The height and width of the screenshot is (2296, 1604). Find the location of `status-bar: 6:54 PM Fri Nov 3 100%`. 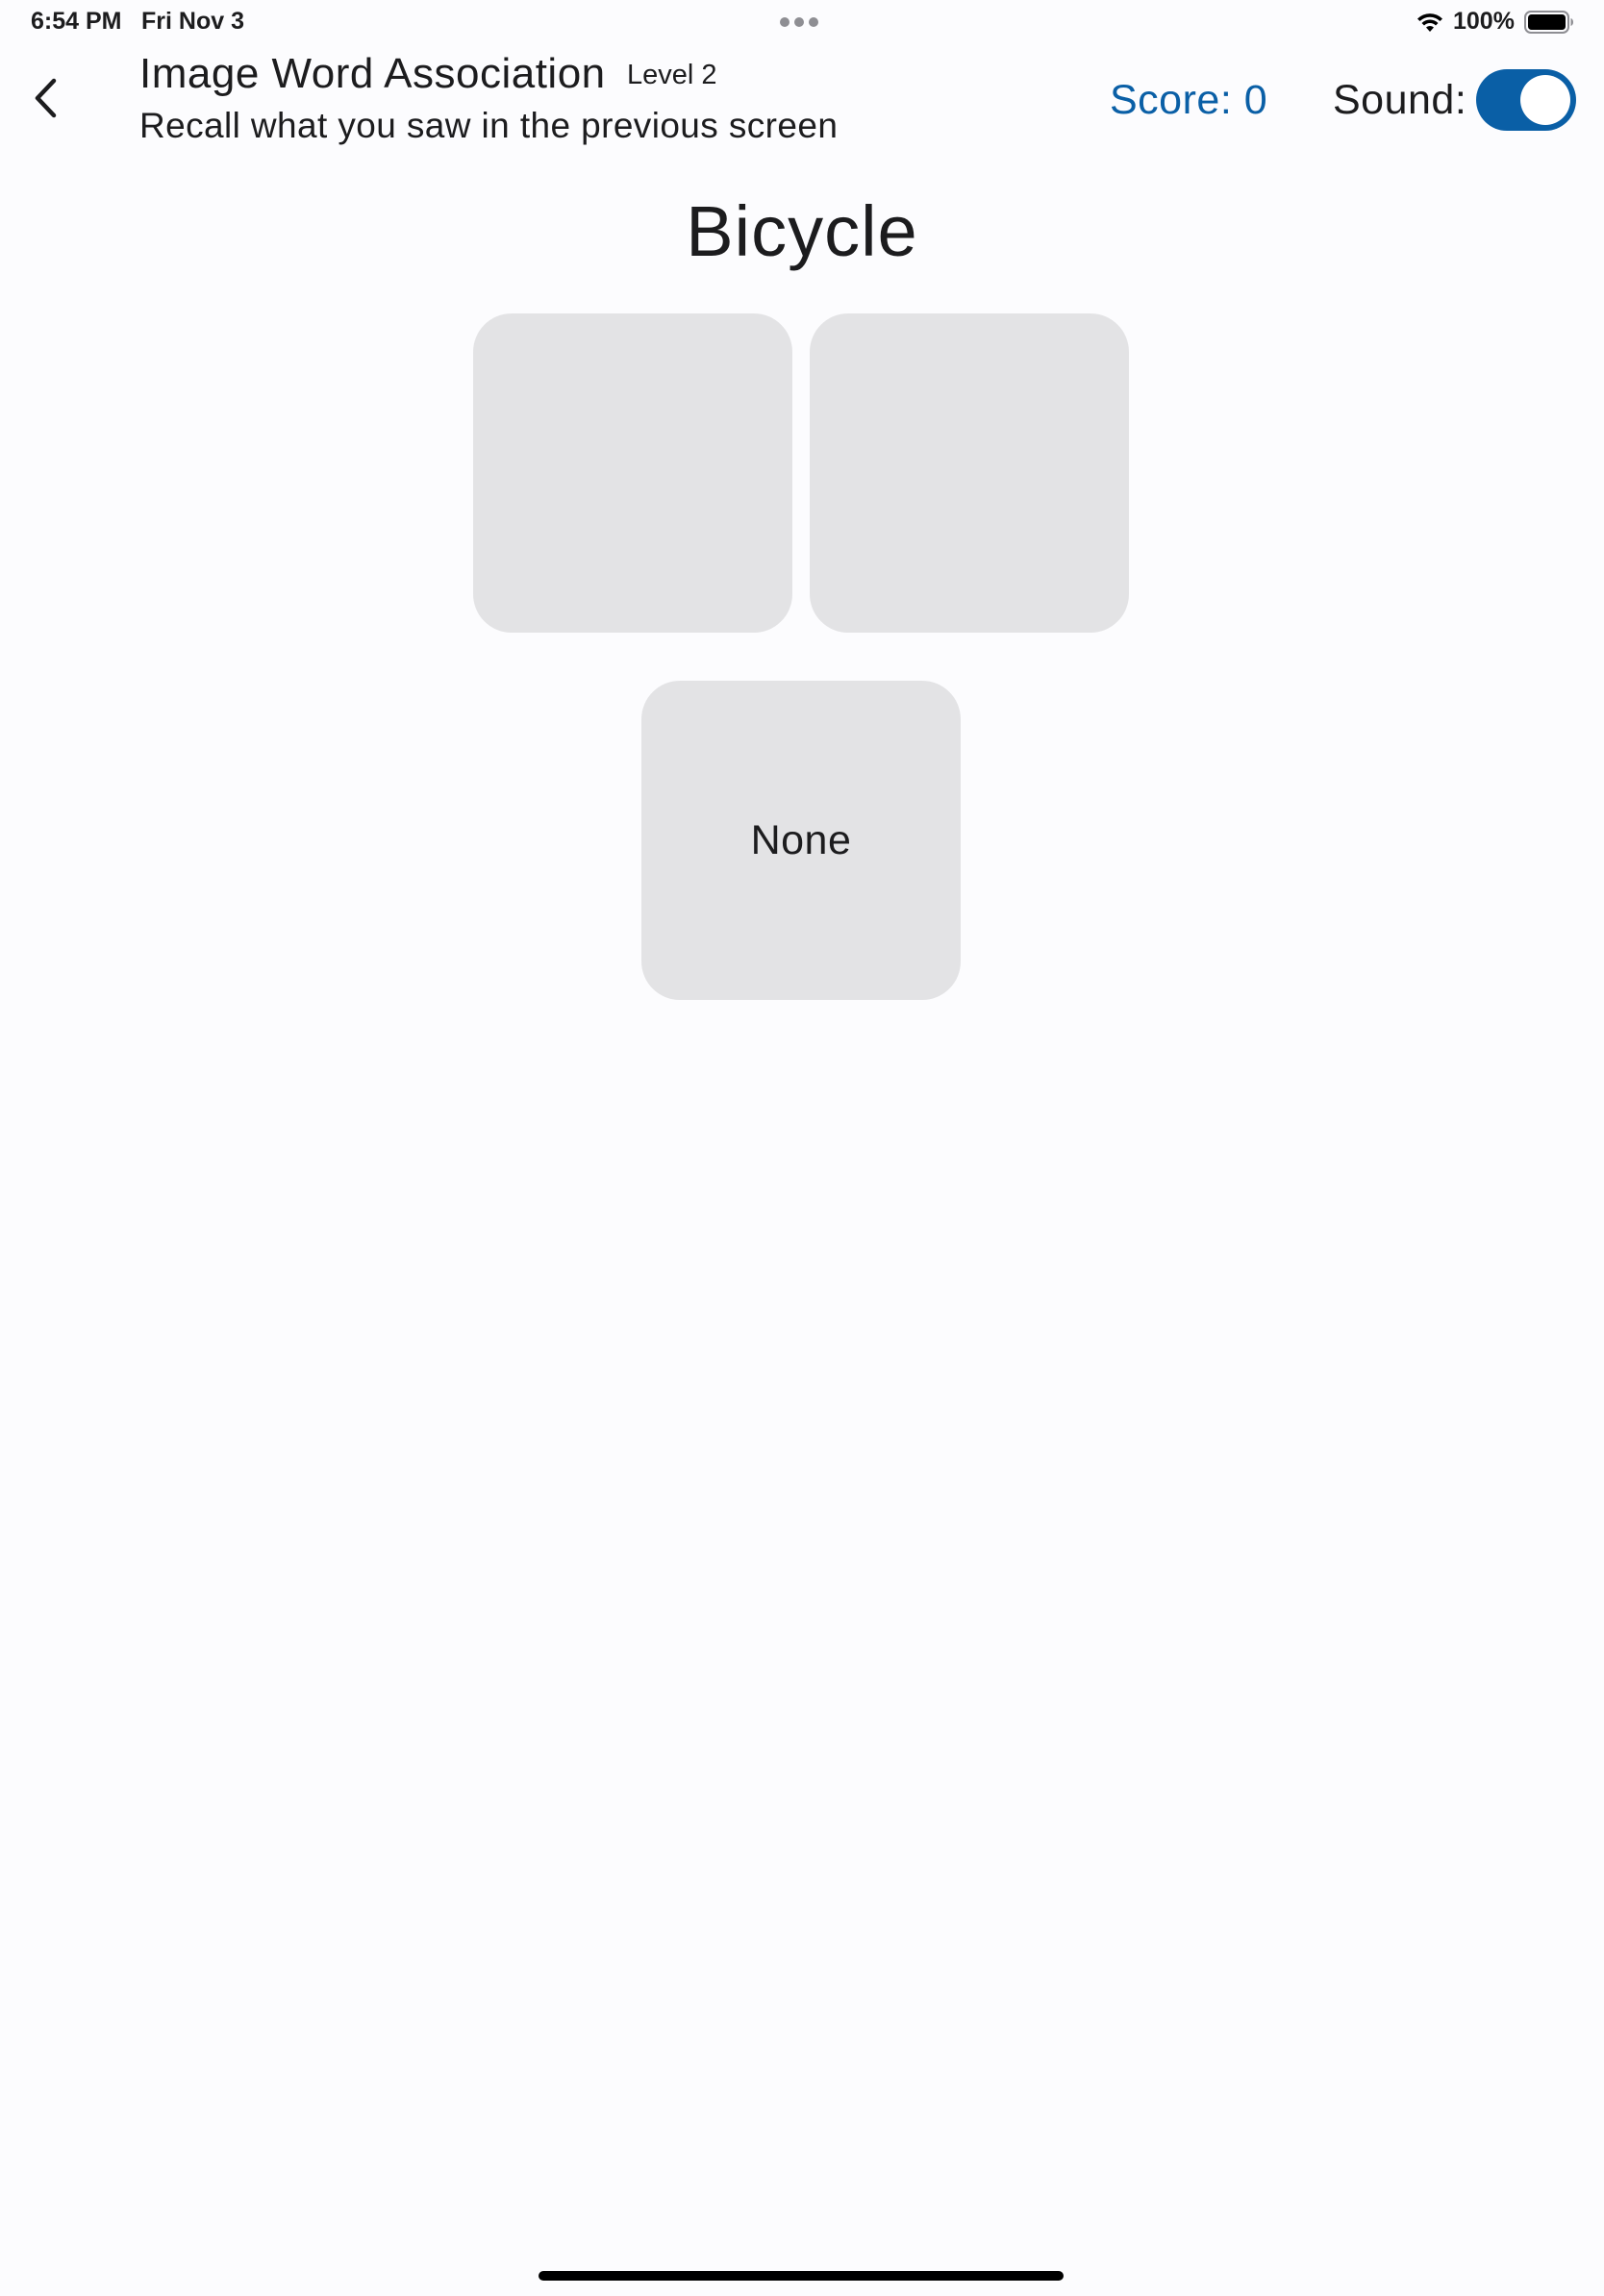

status-bar: 6:54 PM Fri Nov 3 100% is located at coordinates (802, 23).